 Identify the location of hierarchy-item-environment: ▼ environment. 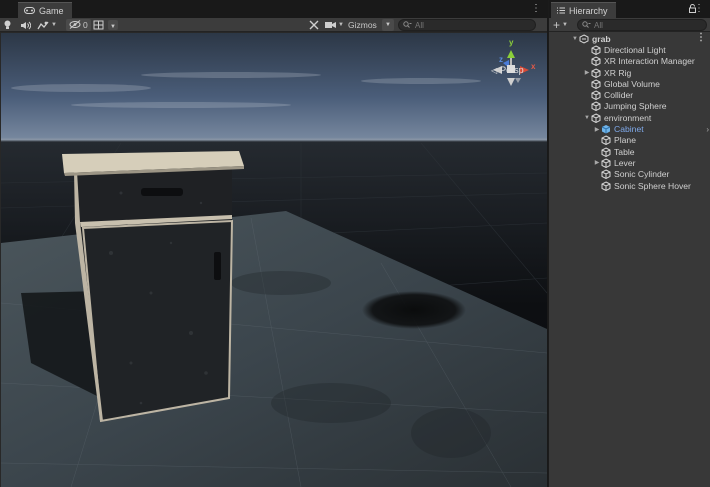
(629, 117).